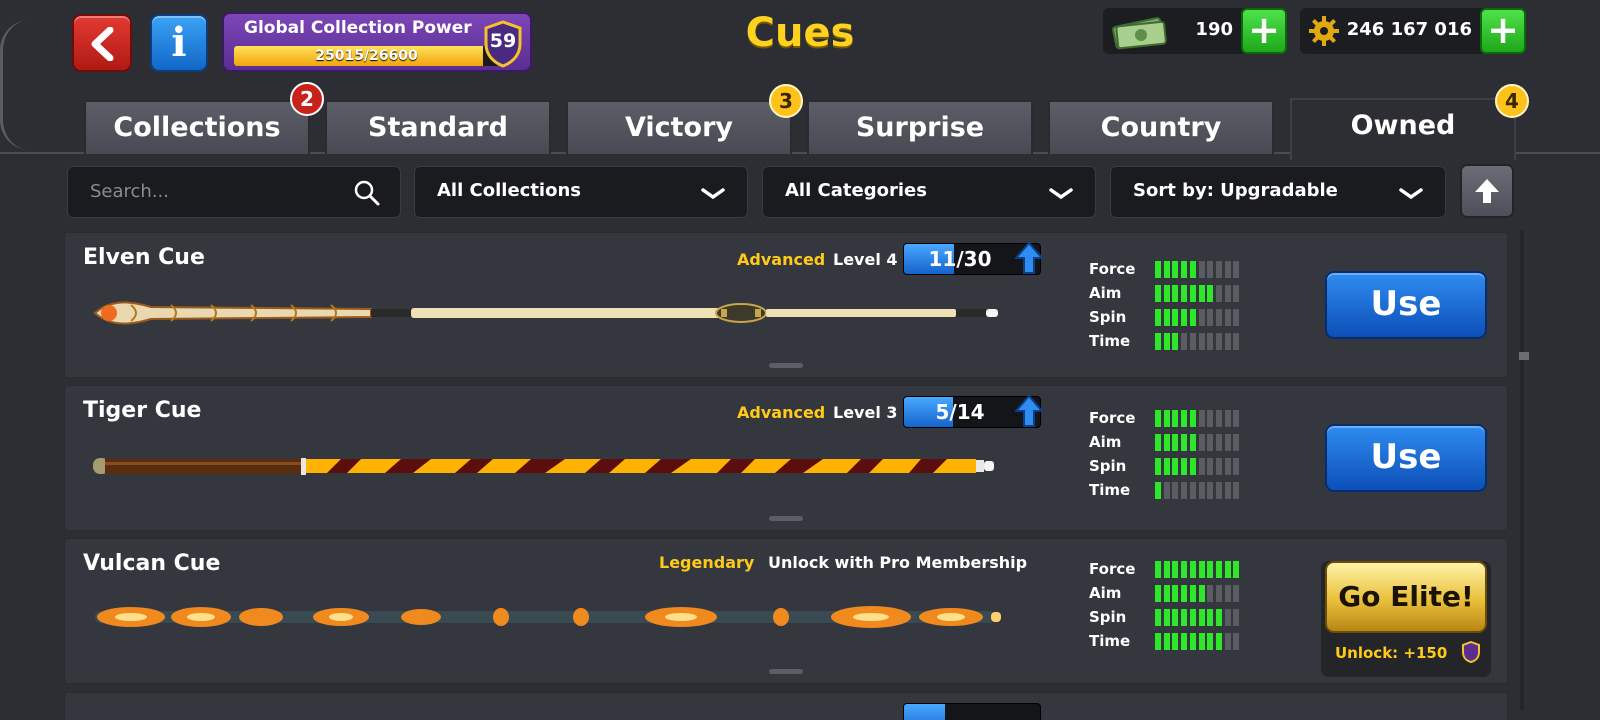  Describe the element at coordinates (972, 711) in the screenshot. I see `cue-level-progress` at that location.